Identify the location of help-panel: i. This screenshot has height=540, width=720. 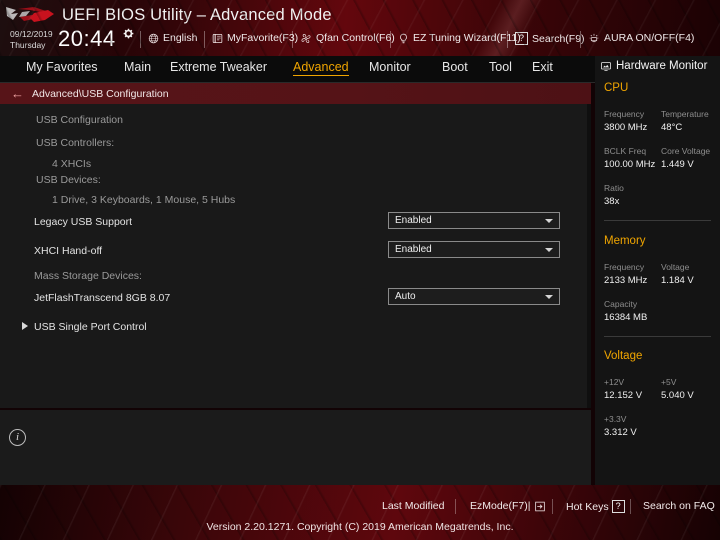
(295, 447).